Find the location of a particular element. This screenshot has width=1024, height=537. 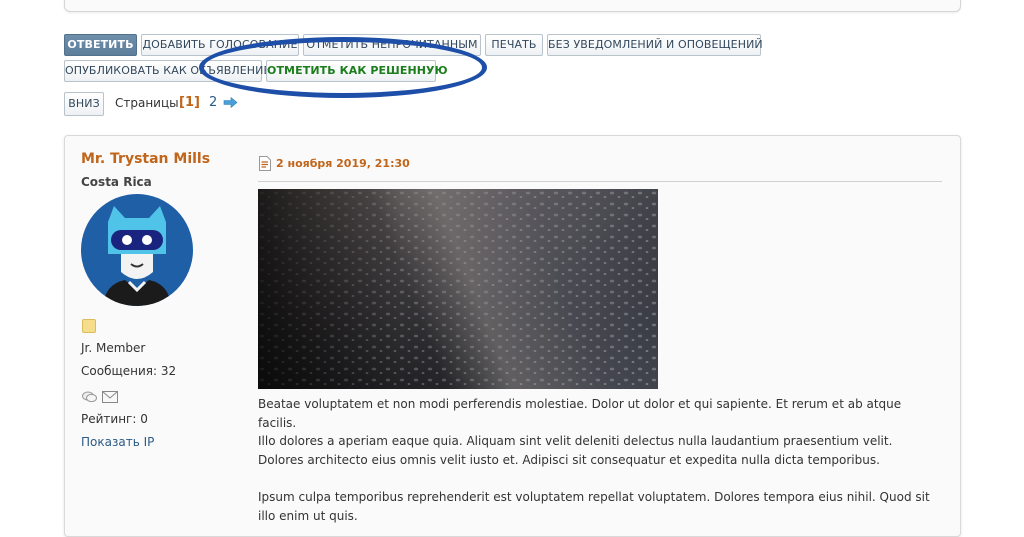

author-rank: Jr. Member is located at coordinates (113, 348).